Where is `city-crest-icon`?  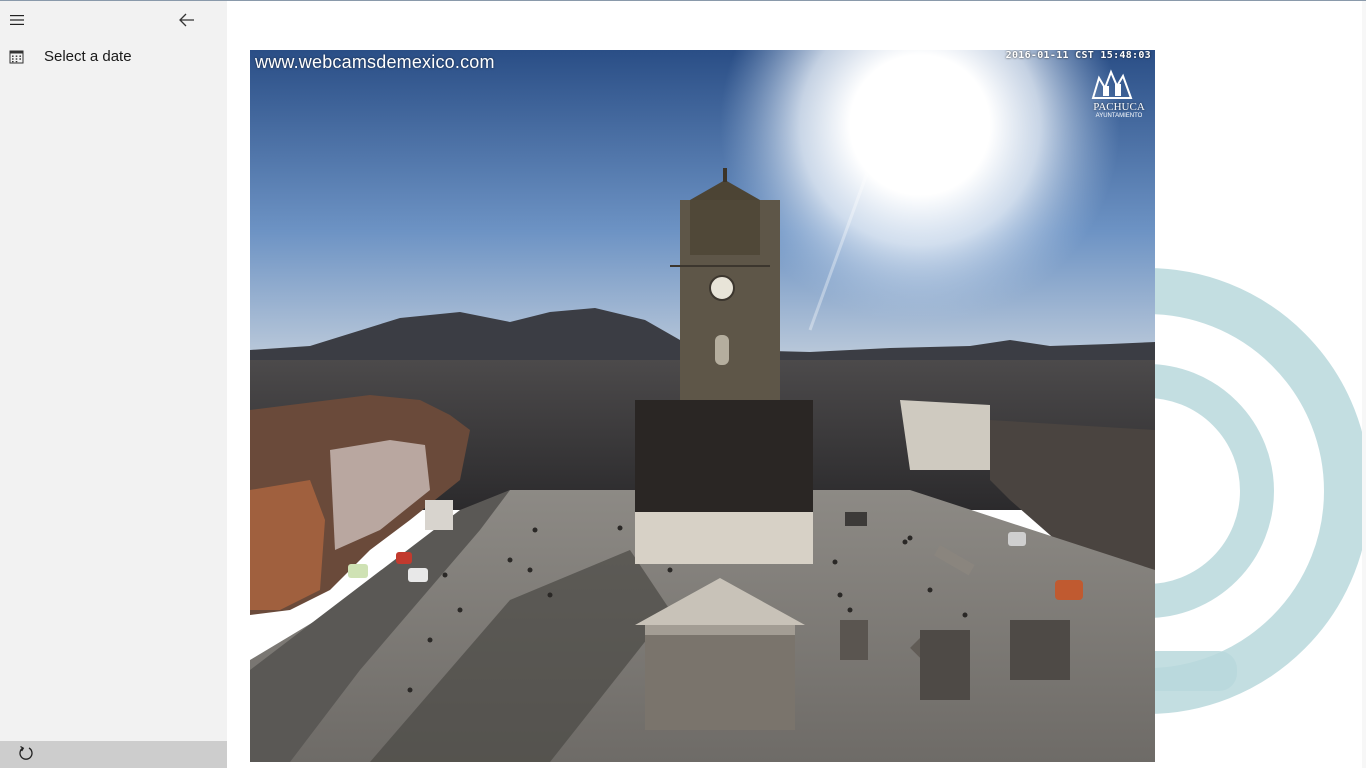
city-crest-icon is located at coordinates (1112, 84).